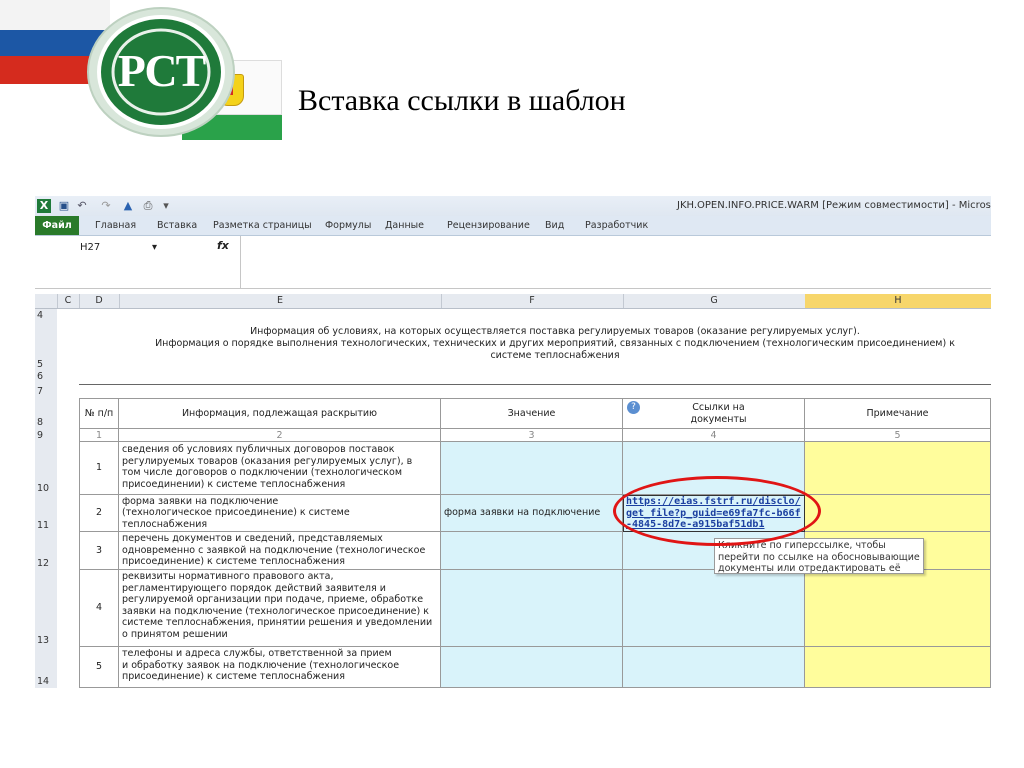  Describe the element at coordinates (532, 513) in the screenshot. I see `table-row-2-value: форма заявки на подключение` at that location.